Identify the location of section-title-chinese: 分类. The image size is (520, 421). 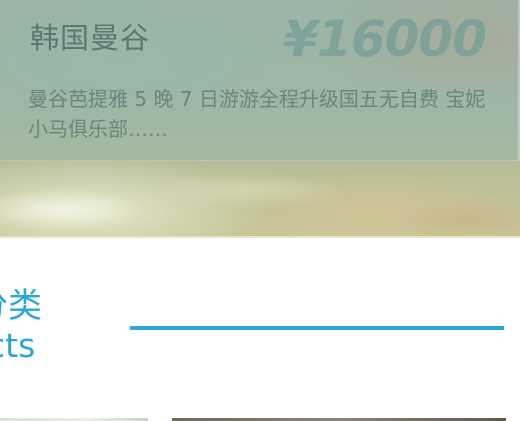
(21, 306).